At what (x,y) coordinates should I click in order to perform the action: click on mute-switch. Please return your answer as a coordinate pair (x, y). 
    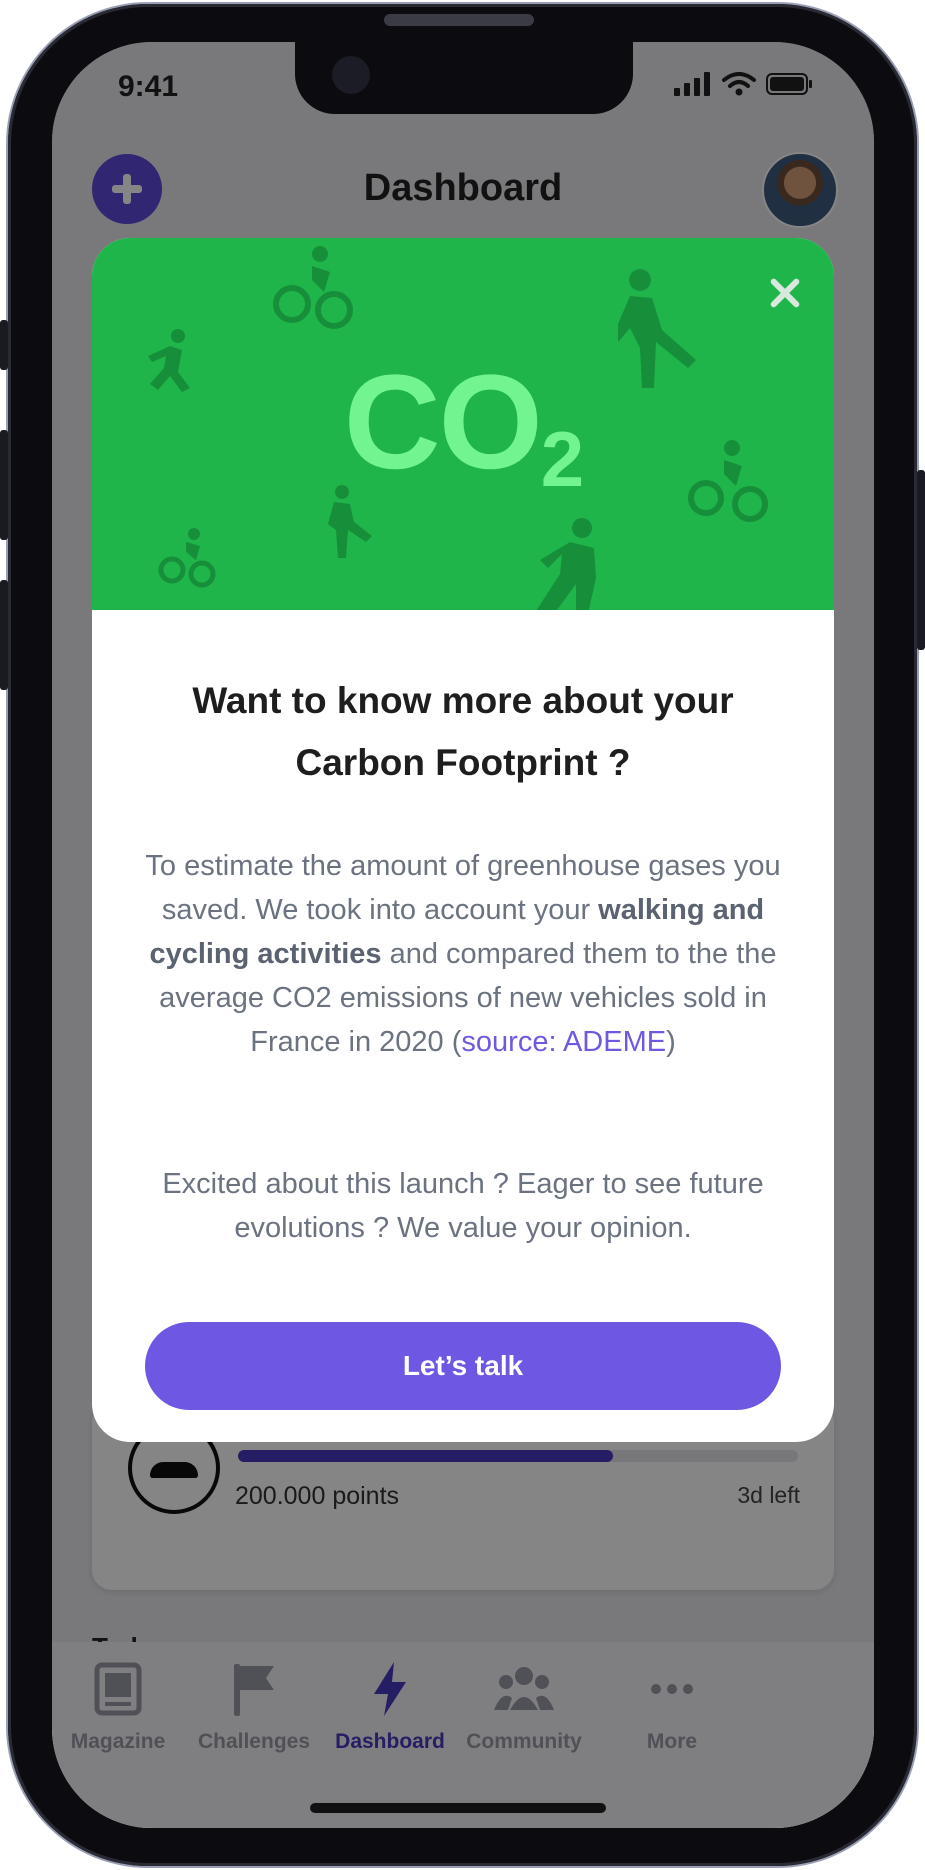
    Looking at the image, I should click on (4, 345).